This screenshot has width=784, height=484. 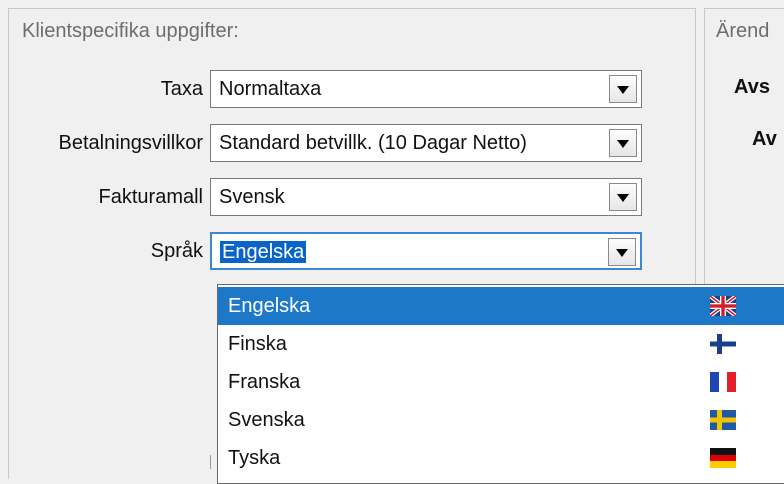 What do you see at coordinates (181, 89) in the screenshot?
I see `taxa-label: Taxa` at bounding box center [181, 89].